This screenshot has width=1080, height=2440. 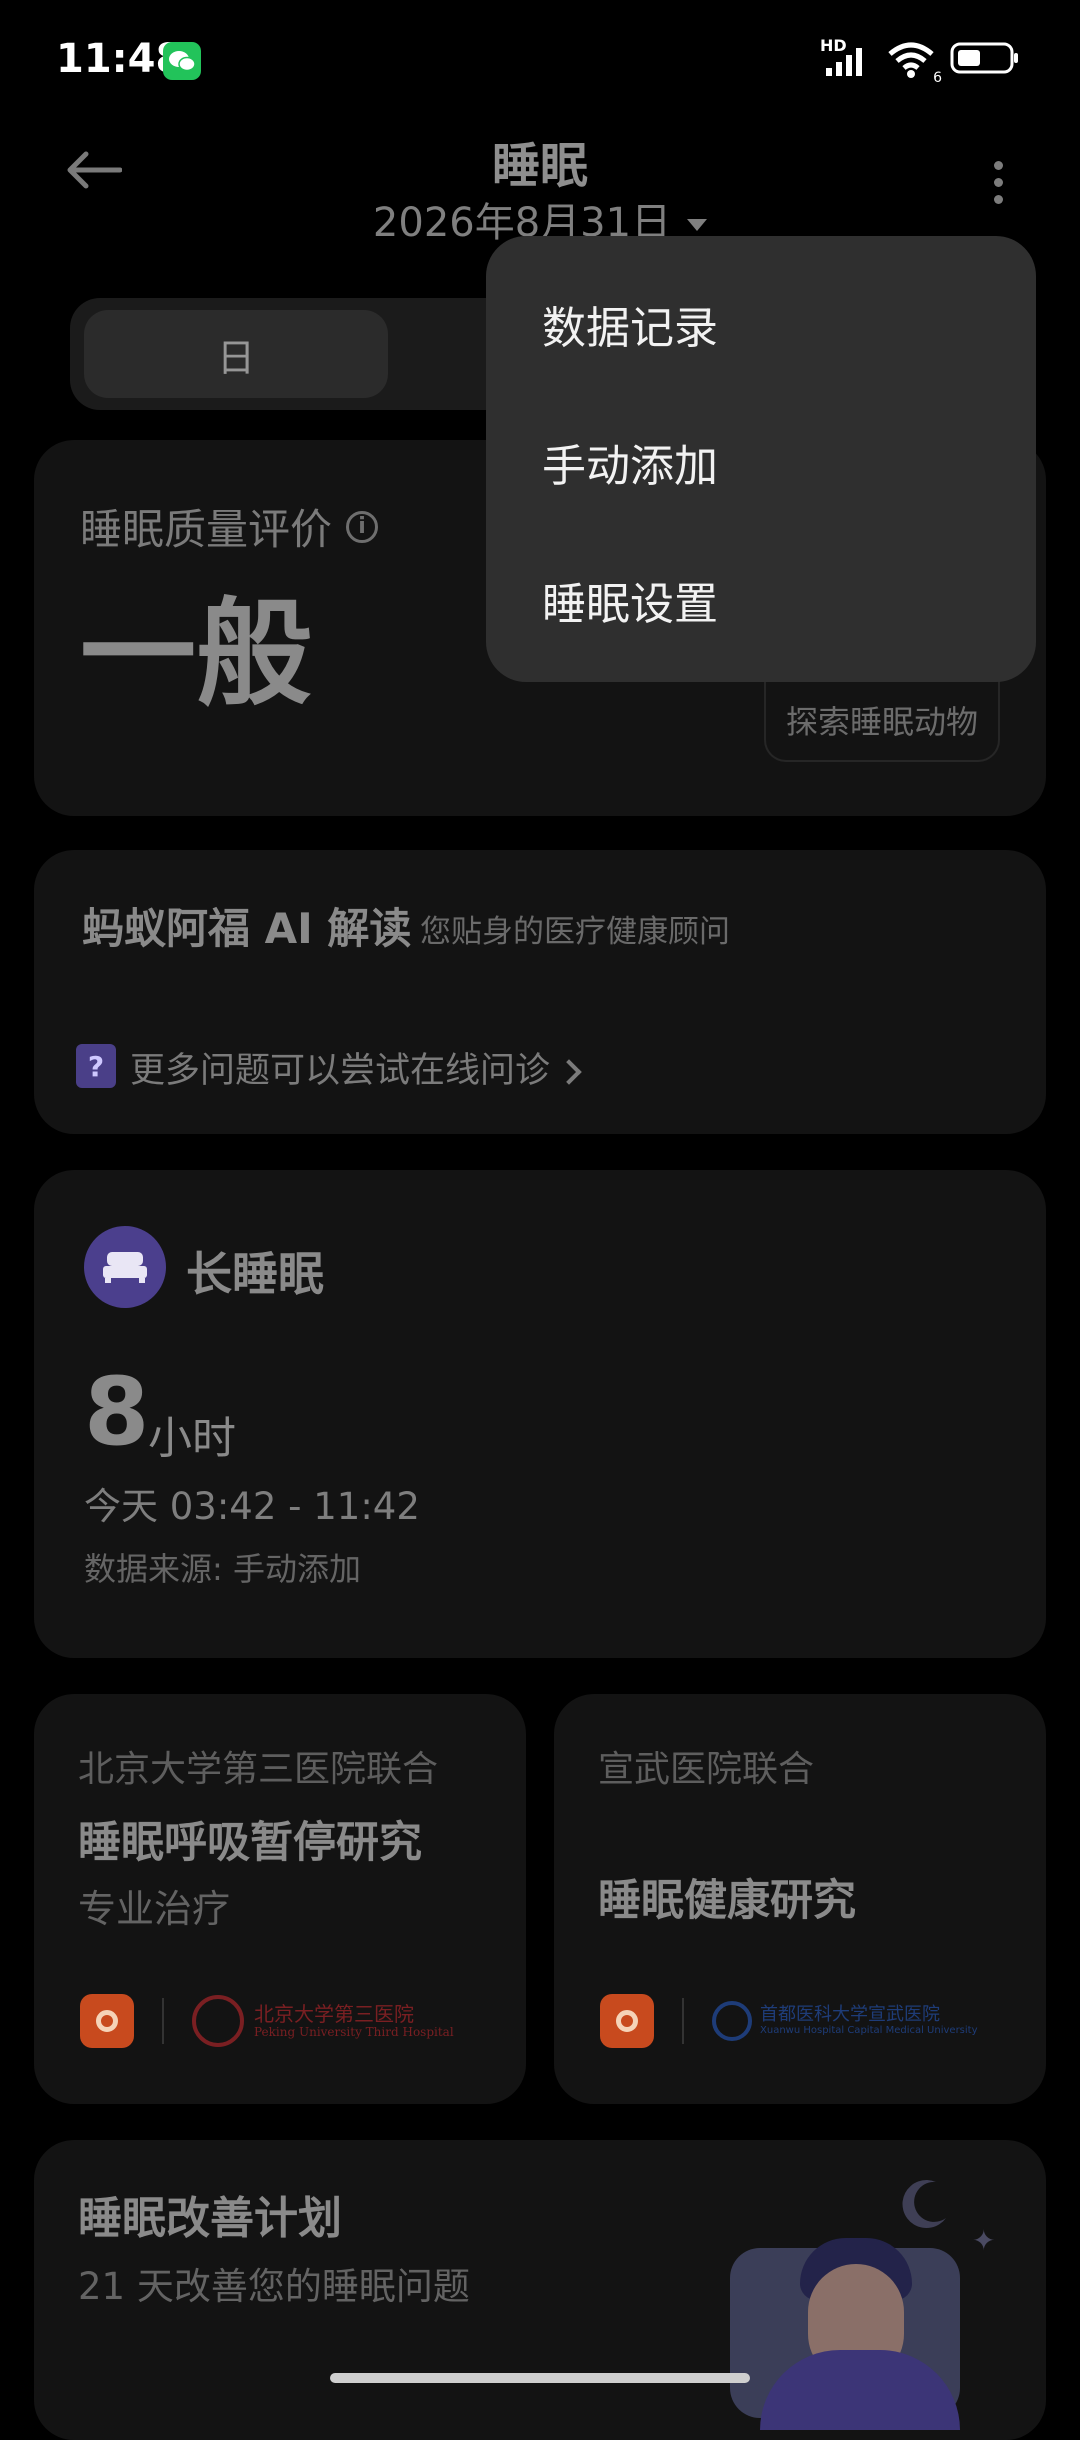 I want to click on sleep-hours-unit: 小时, so click(x=192, y=1438).